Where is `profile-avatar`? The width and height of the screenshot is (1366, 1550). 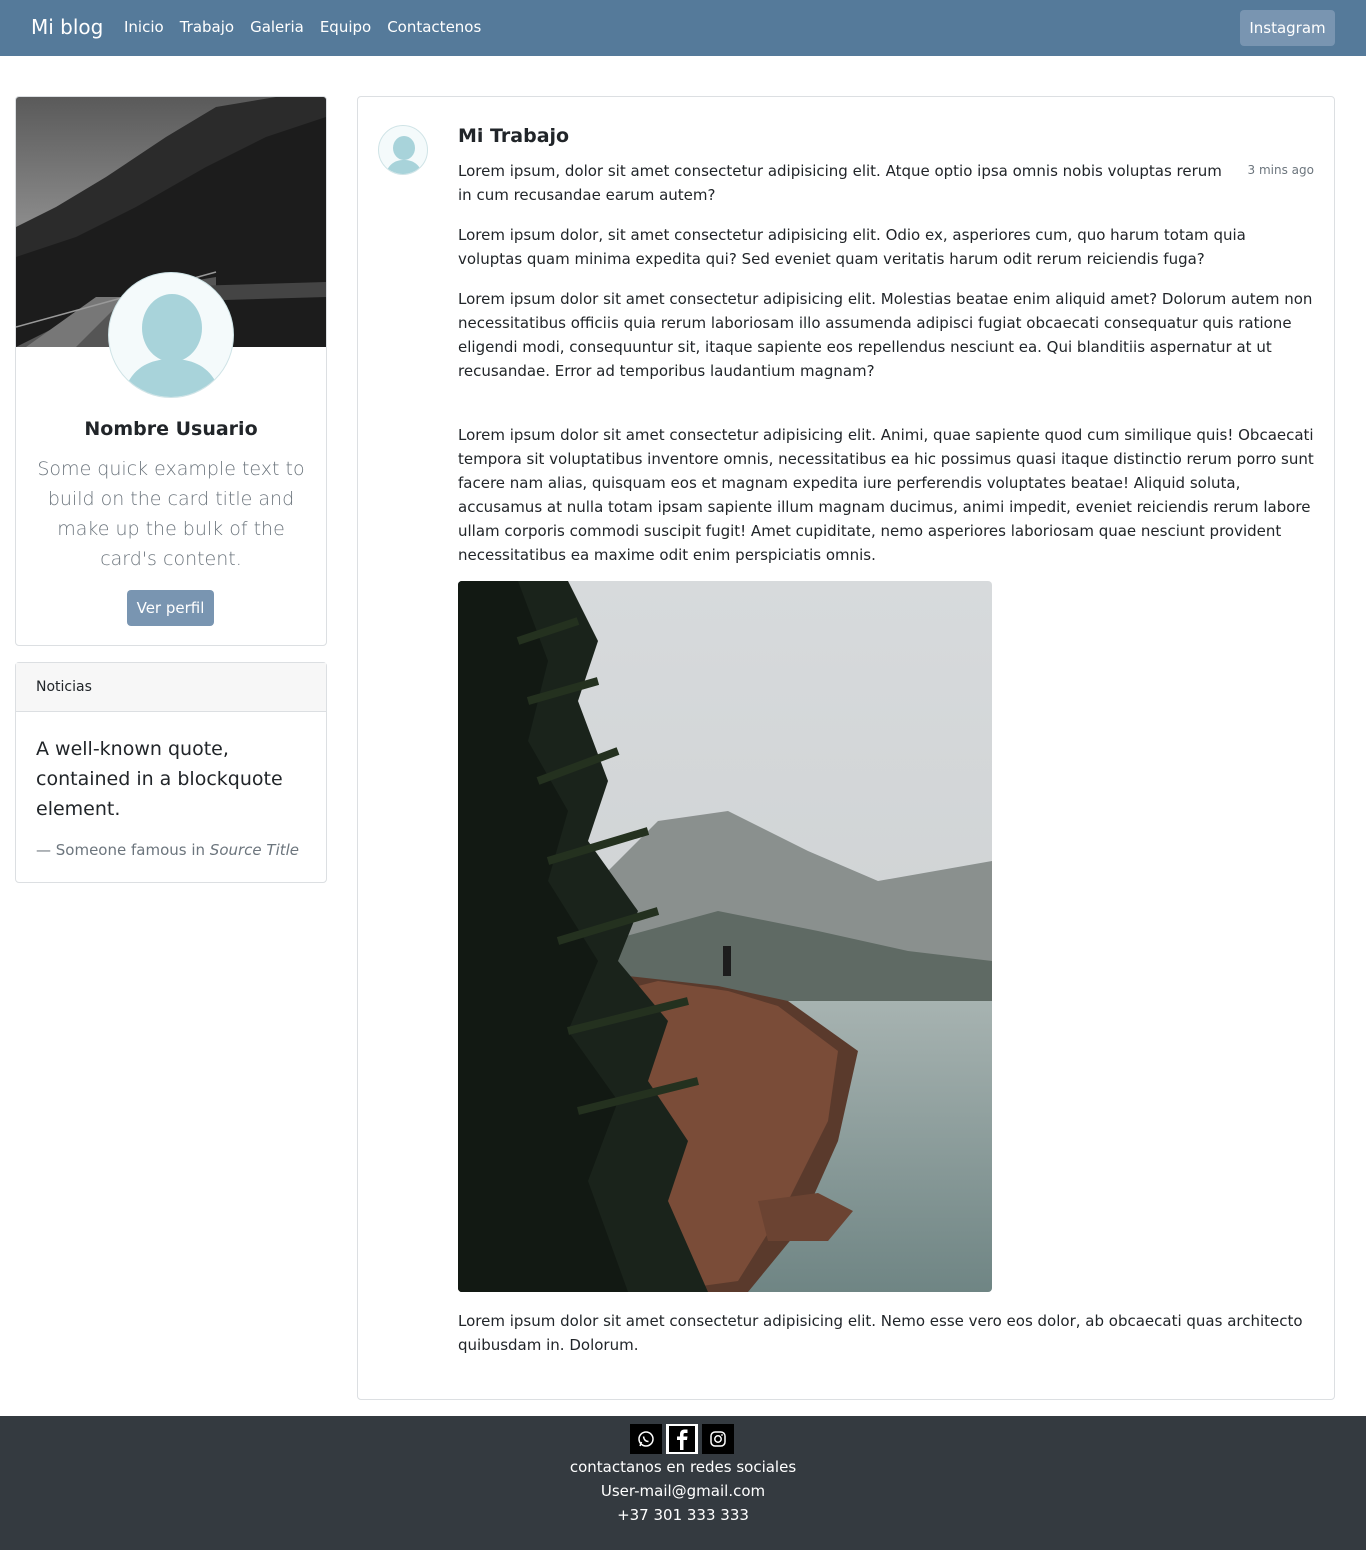 profile-avatar is located at coordinates (171, 335).